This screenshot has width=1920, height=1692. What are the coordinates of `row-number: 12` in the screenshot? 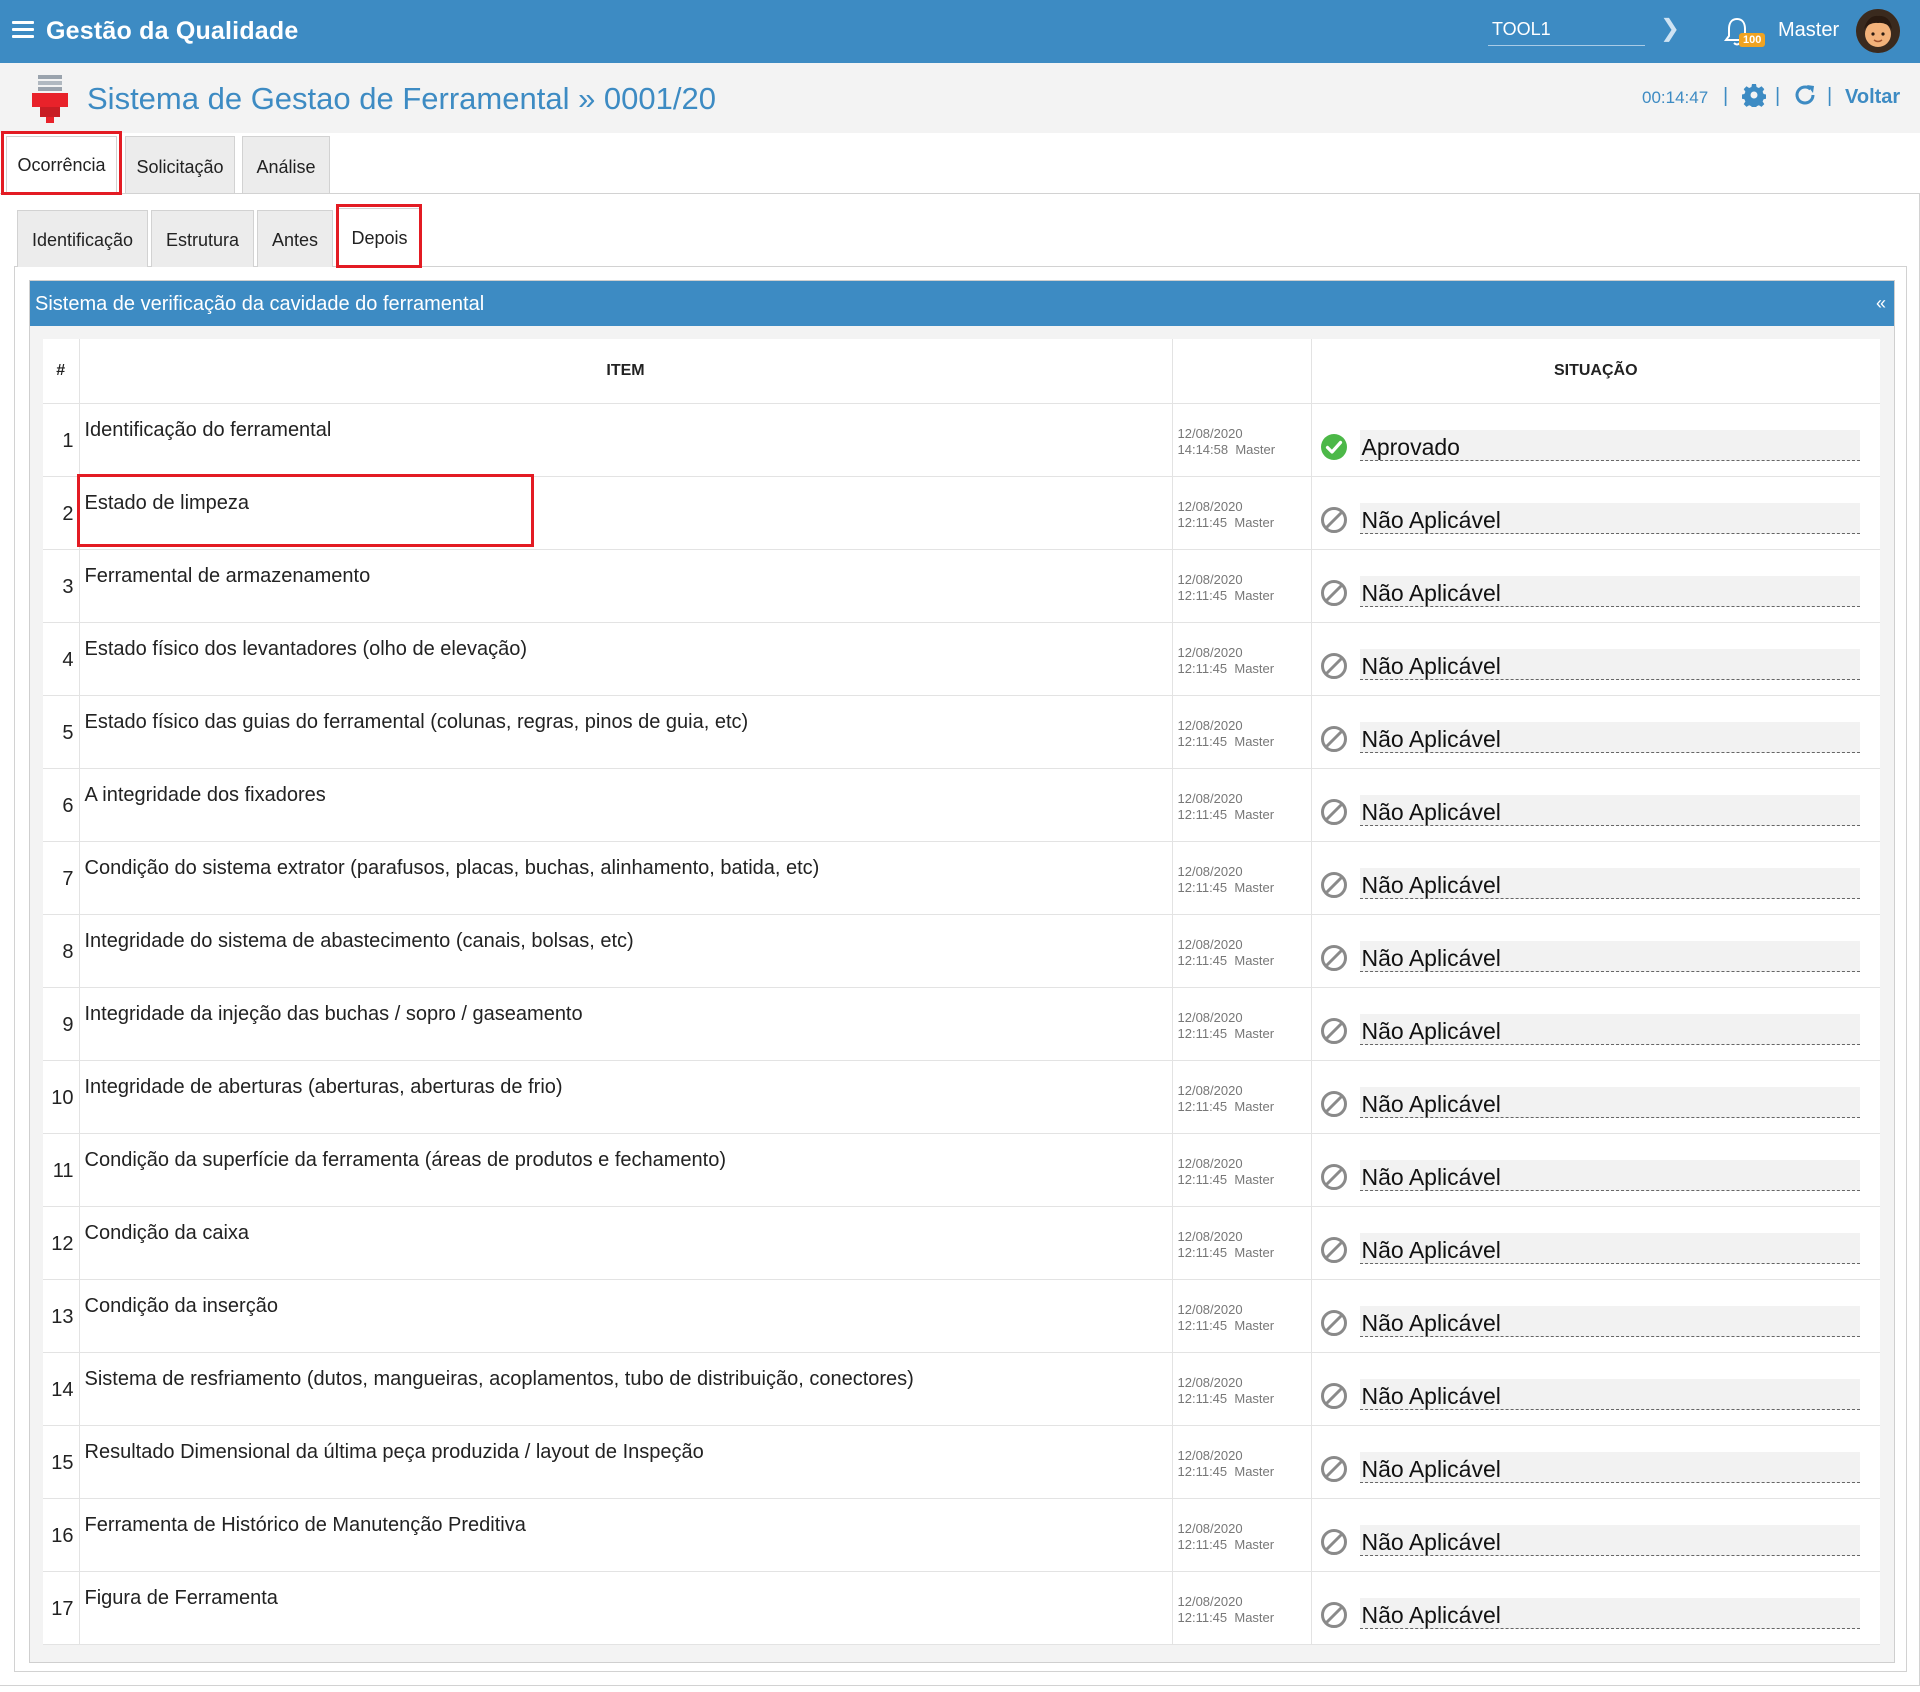 It's located at (61, 1243).